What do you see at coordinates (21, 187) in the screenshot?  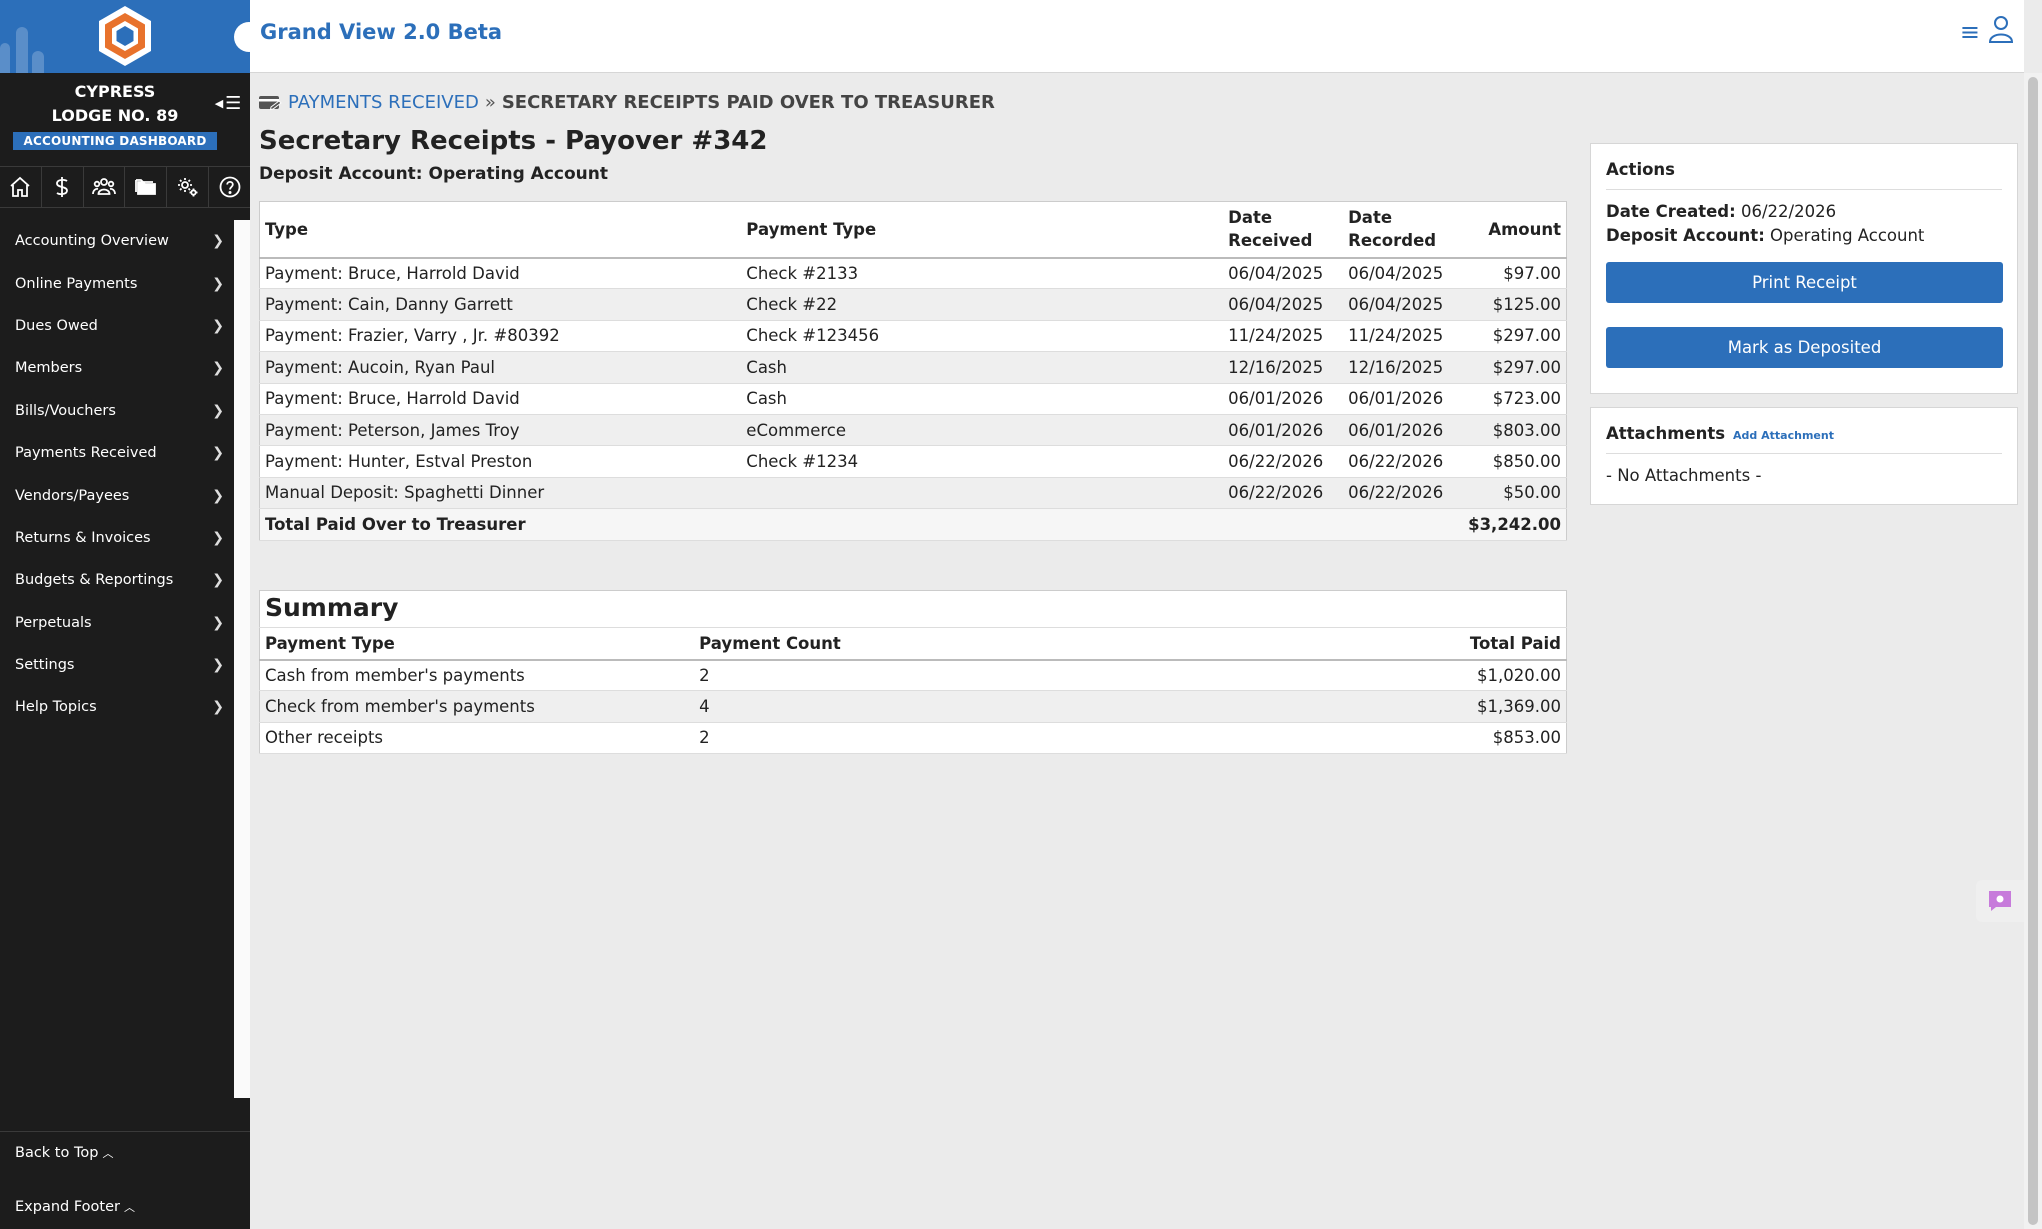 I see `home-icon` at bounding box center [21, 187].